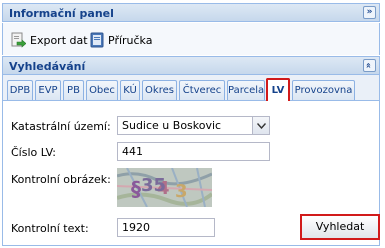  Describe the element at coordinates (48, 90) in the screenshot. I see `tab-evp: EVP` at that location.